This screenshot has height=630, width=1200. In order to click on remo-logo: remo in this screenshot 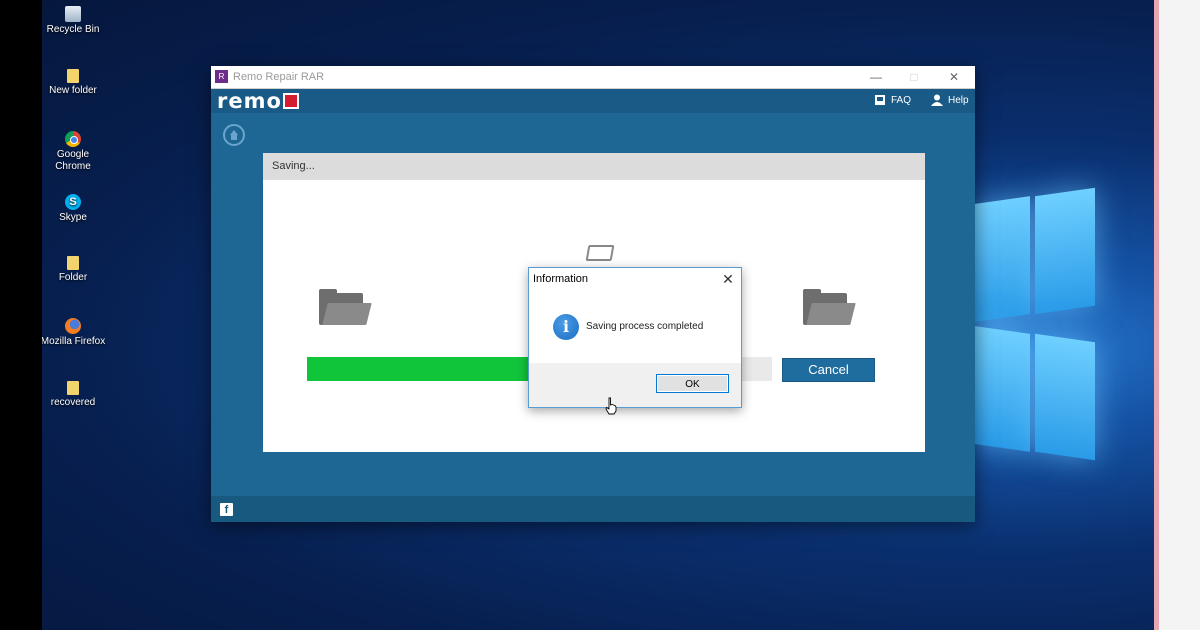, I will do `click(258, 101)`.